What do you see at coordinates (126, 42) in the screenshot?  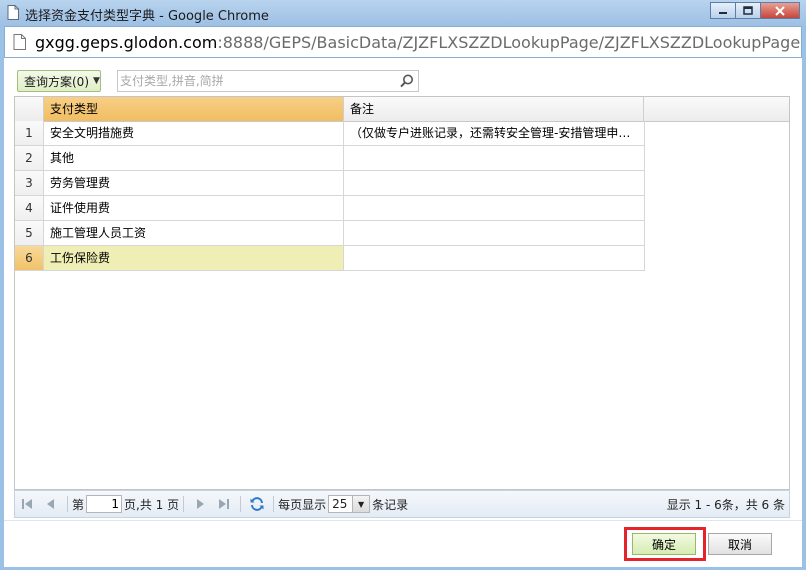 I see `url-host: gxgg.geps.glodon.com` at bounding box center [126, 42].